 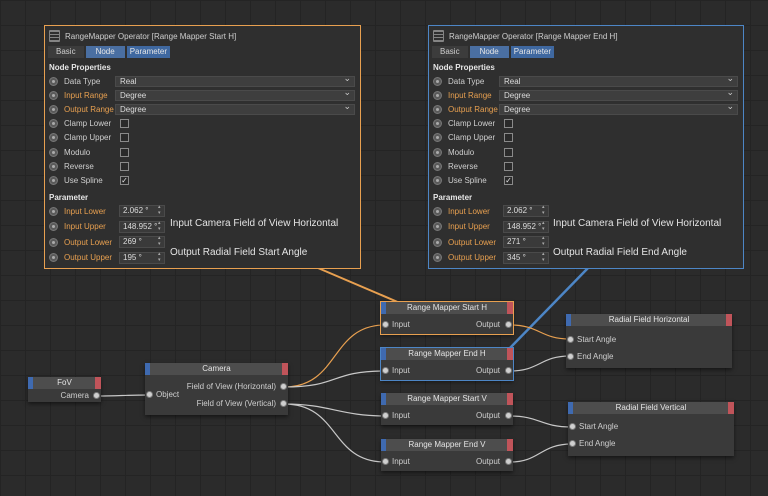 What do you see at coordinates (541, 453) in the screenshot?
I see `wire-end-v-rf` at bounding box center [541, 453].